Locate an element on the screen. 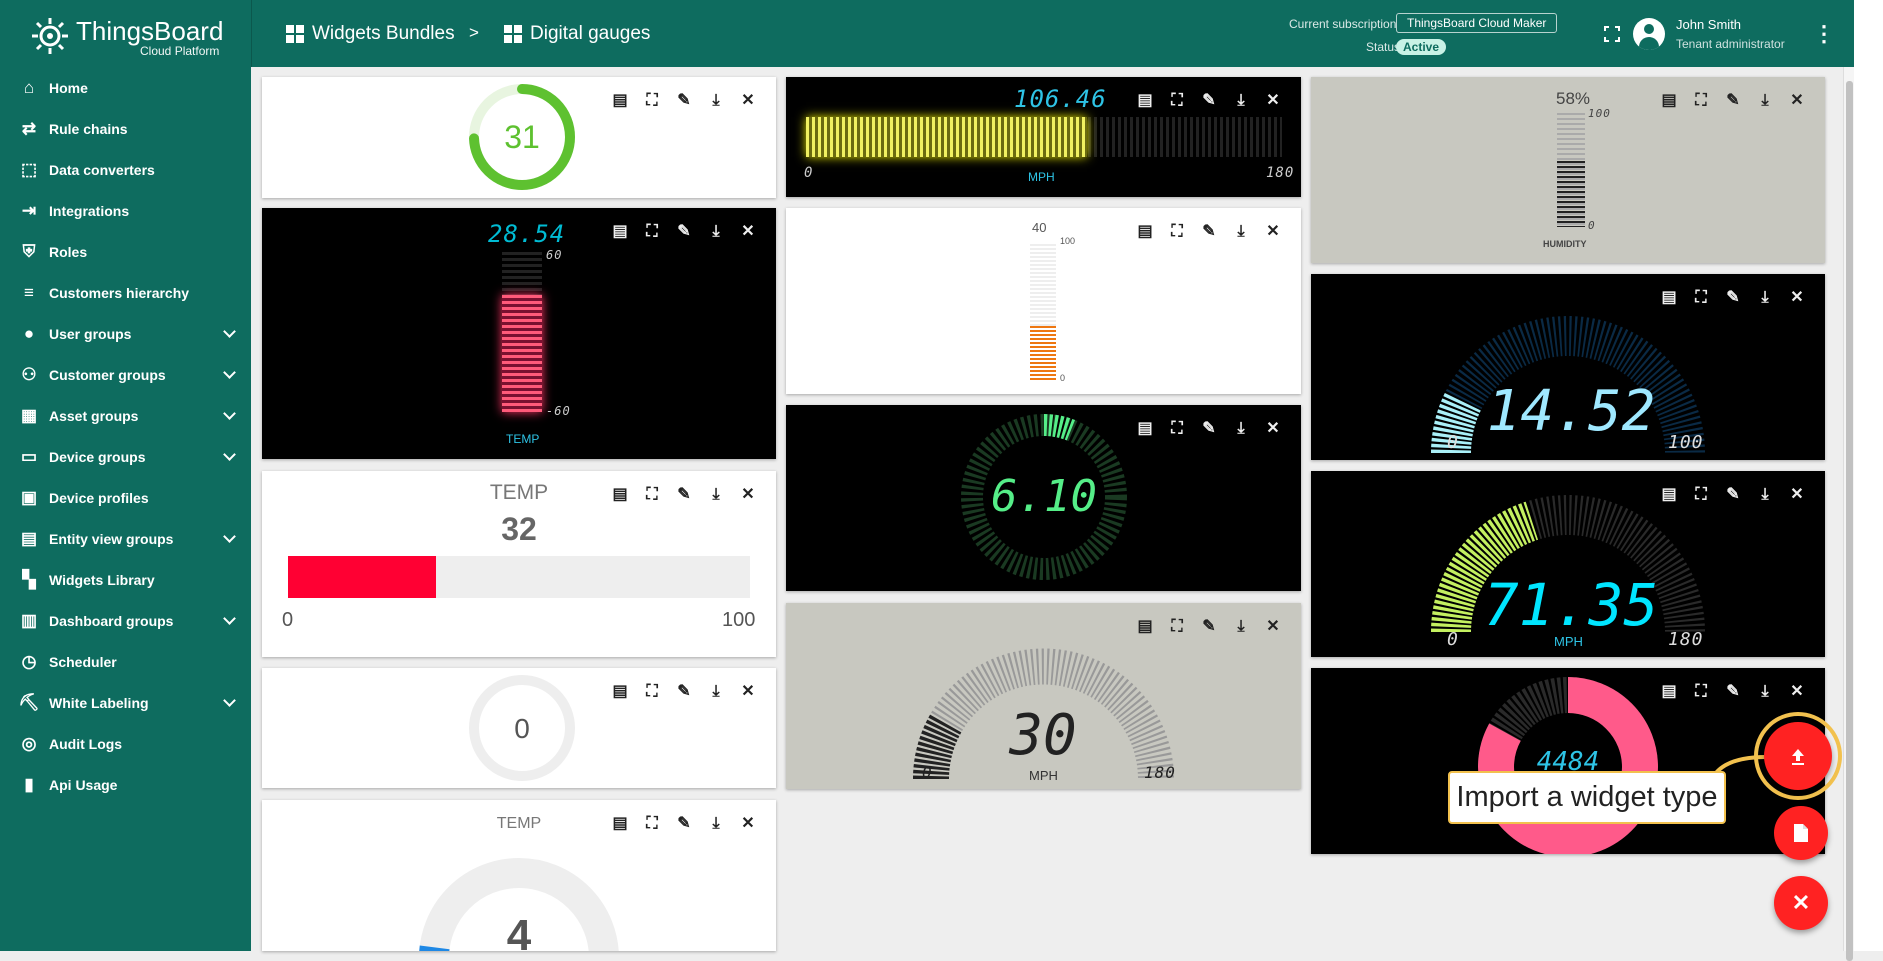  import-widget-button is located at coordinates (1798, 756).